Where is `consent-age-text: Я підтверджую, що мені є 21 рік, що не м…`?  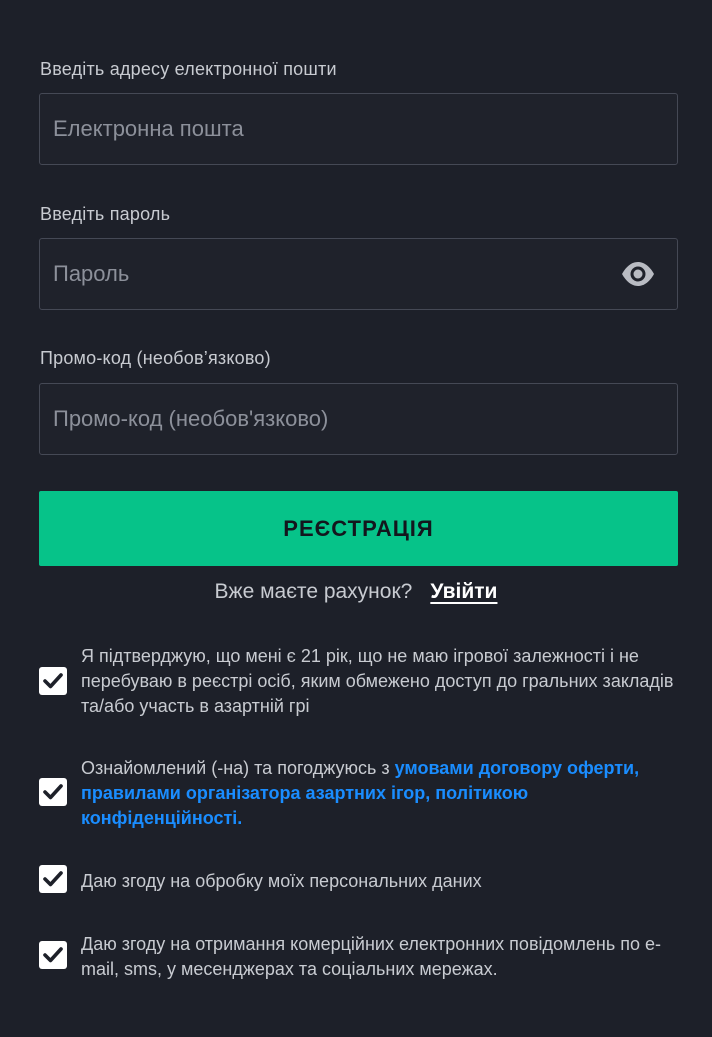
consent-age-text: Я підтверджую, що мені є 21 рік, що не м… is located at coordinates (377, 681).